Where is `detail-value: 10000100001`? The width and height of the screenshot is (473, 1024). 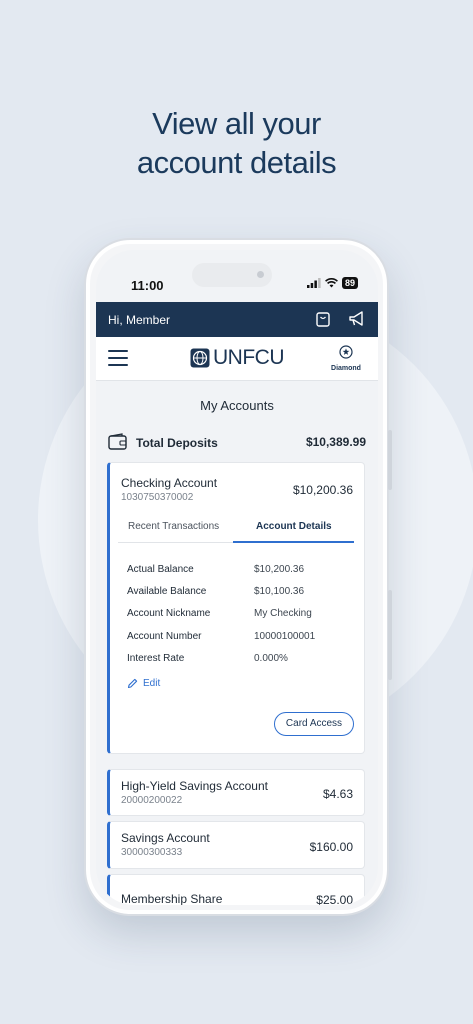
detail-value: 10000100001 is located at coordinates (285, 636).